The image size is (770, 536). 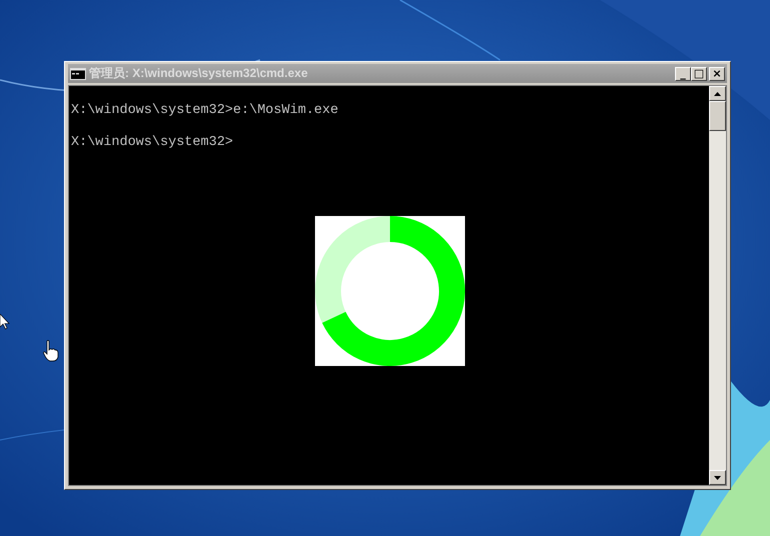 I want to click on maximize-button: □, so click(x=699, y=73).